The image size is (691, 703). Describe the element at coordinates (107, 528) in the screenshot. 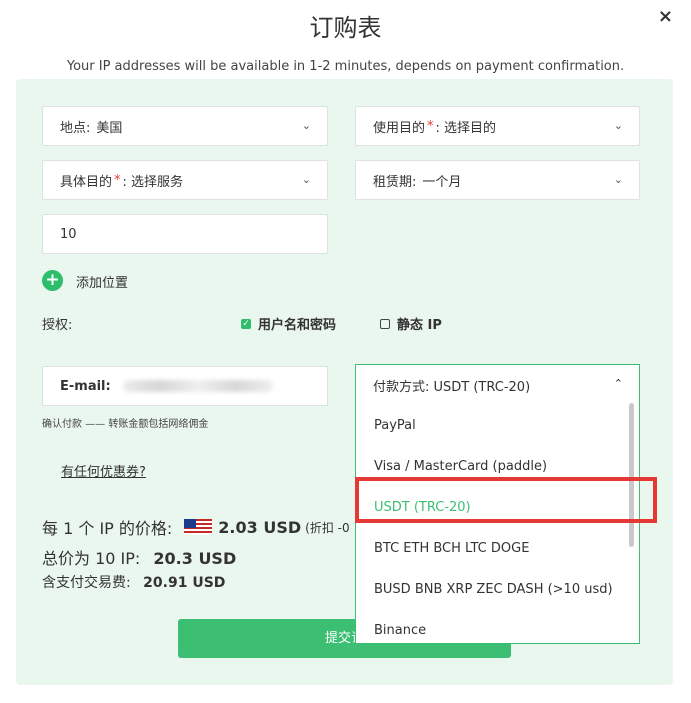

I see `per-ip-label: 每 1 个 IP 的价格:` at that location.